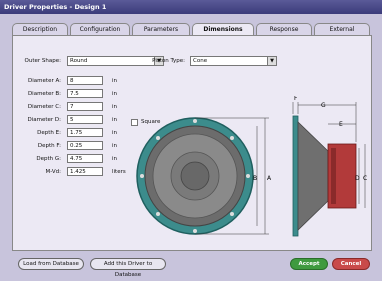 The width and height of the screenshot is (382, 281). I want to click on diagram-label-d: D, so click(357, 178).